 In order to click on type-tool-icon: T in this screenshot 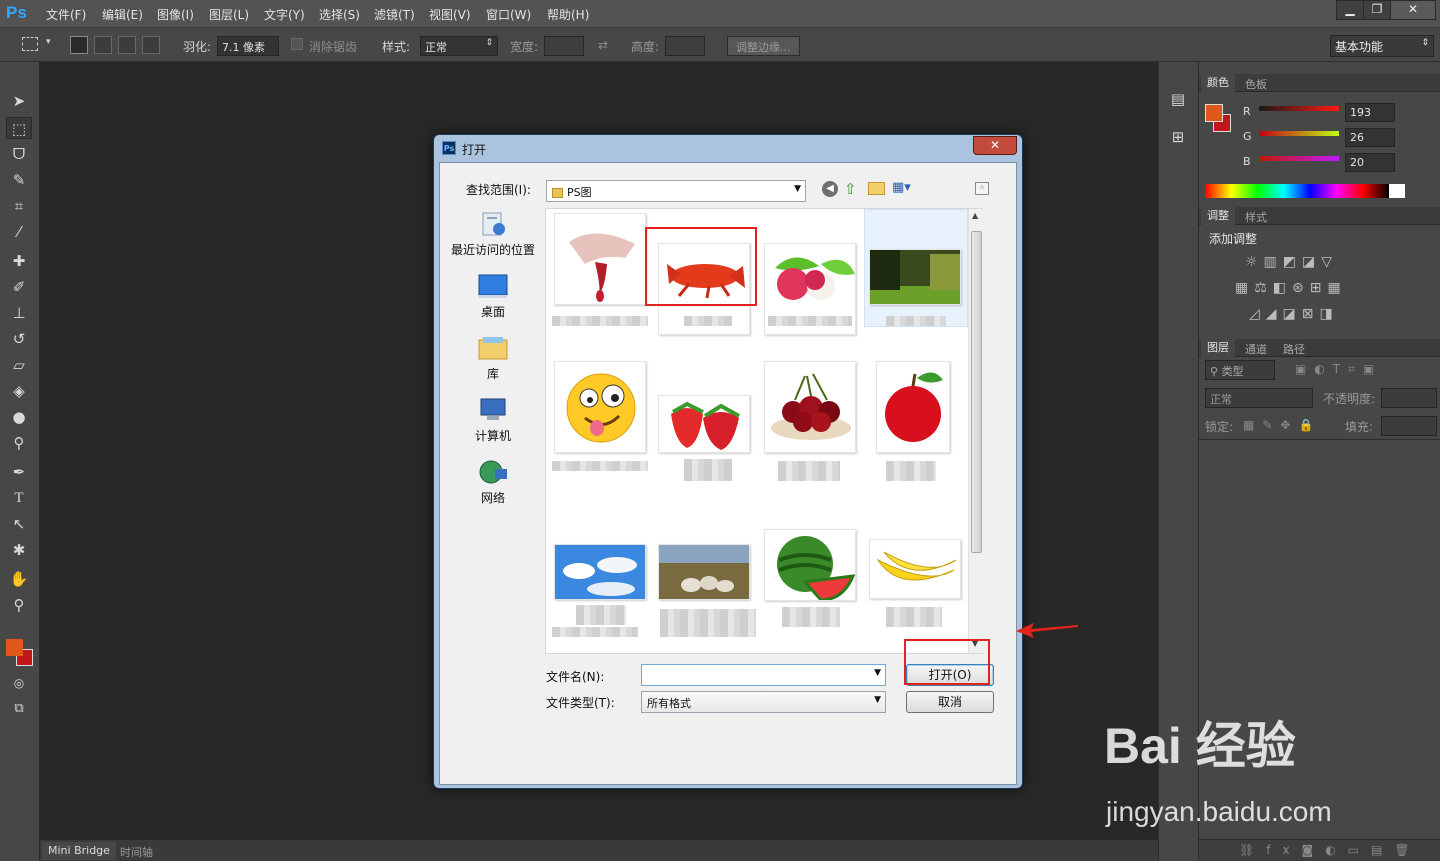, I will do `click(19, 498)`.